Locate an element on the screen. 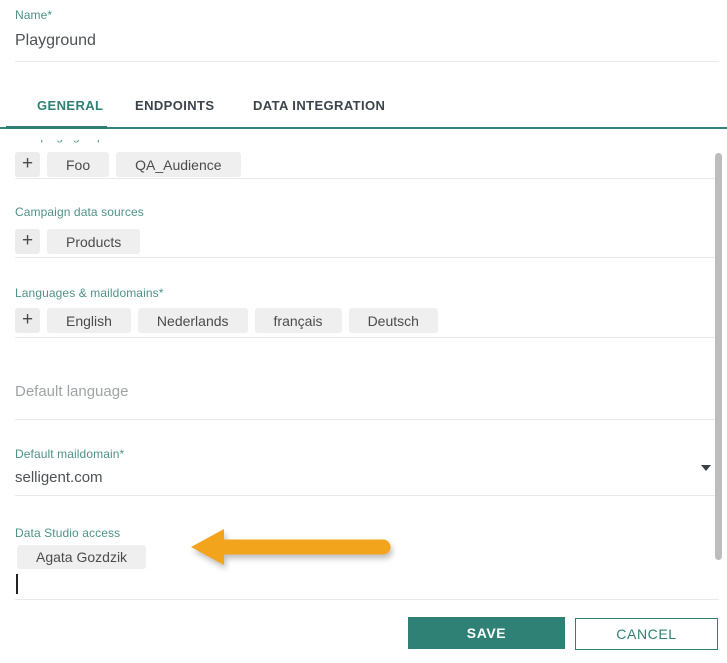 The width and height of the screenshot is (727, 663). data-studio-chip-row: Agata Gozdzik is located at coordinates (85, 557).